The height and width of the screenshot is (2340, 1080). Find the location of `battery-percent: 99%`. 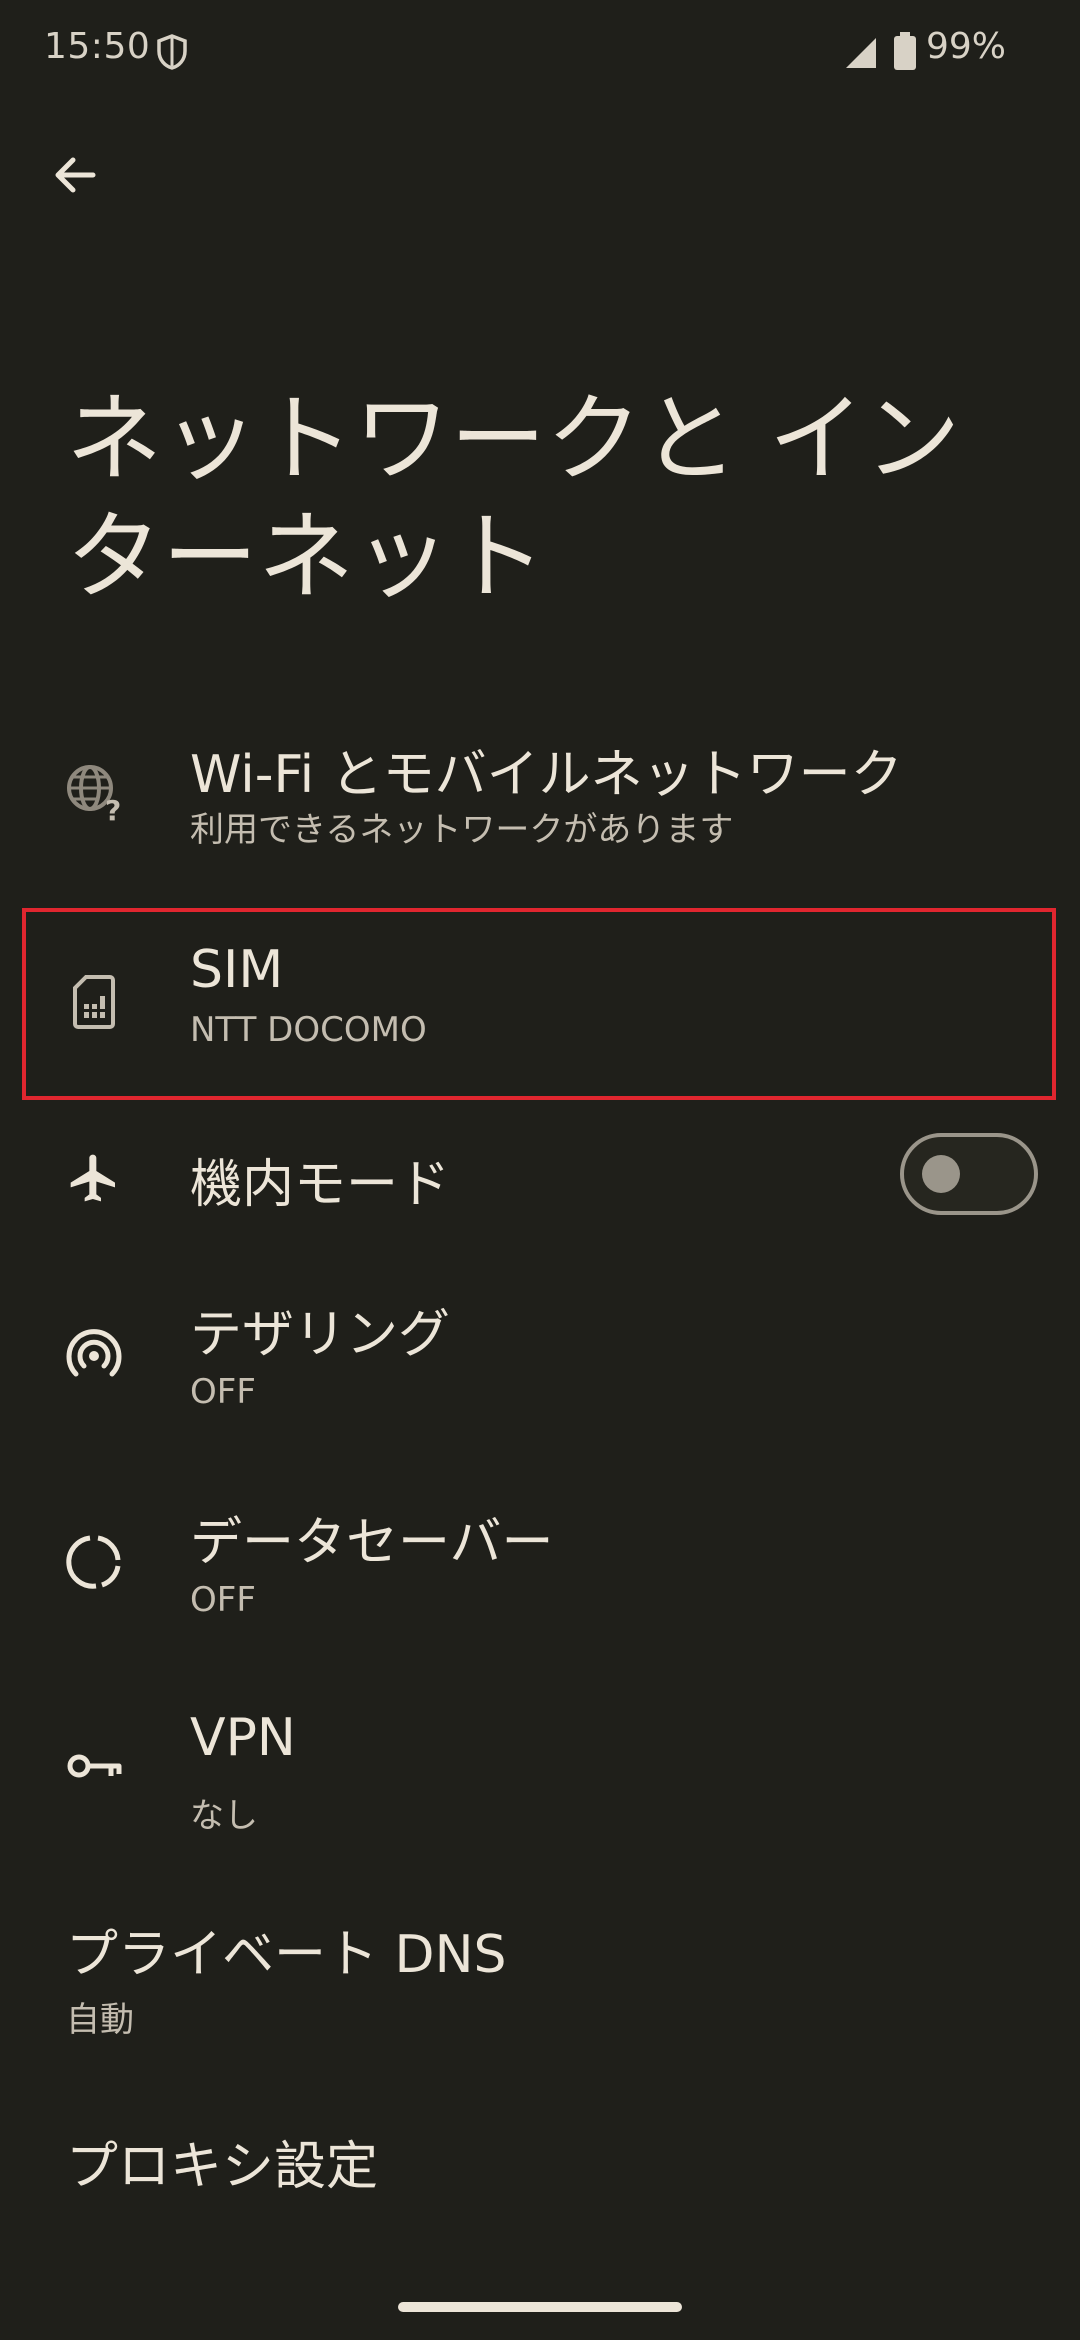

battery-percent: 99% is located at coordinates (966, 46).